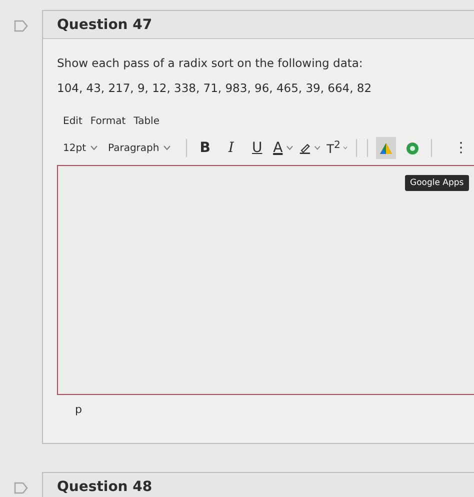 This screenshot has height=497, width=474. I want to click on menu-item: Format, so click(108, 121).